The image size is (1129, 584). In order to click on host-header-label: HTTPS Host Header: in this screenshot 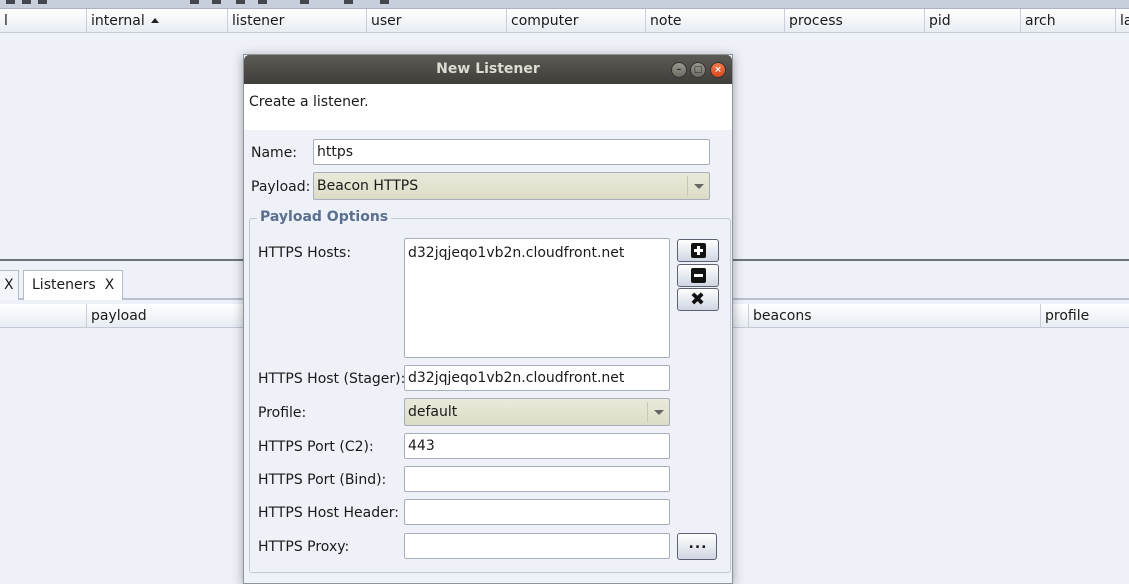, I will do `click(328, 513)`.